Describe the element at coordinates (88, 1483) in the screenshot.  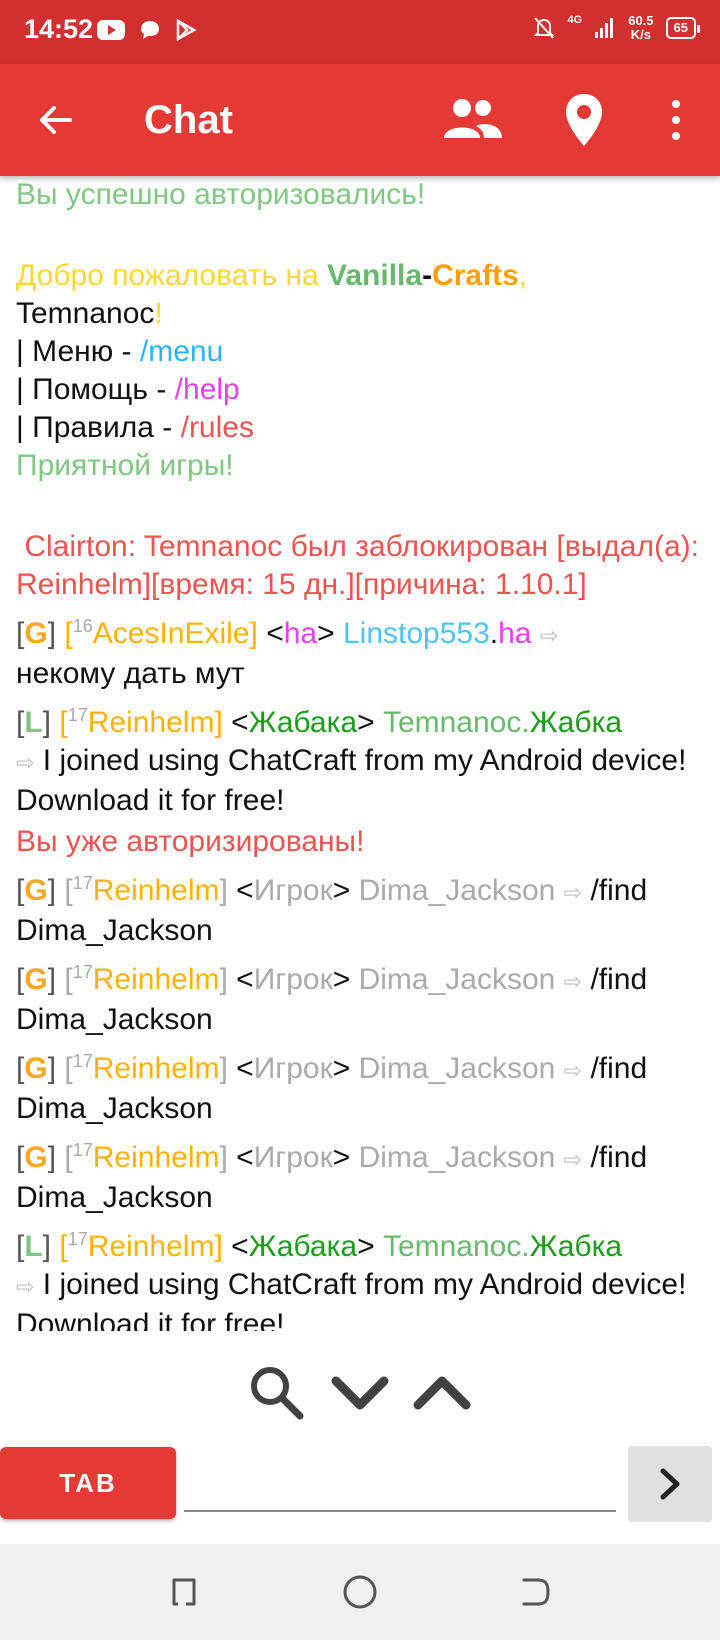
I see `tab-button: TAB` at that location.